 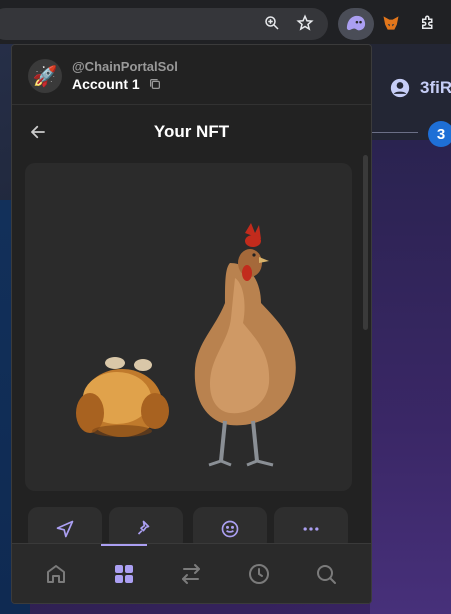 What do you see at coordinates (394, 132) in the screenshot?
I see `background-divider` at bounding box center [394, 132].